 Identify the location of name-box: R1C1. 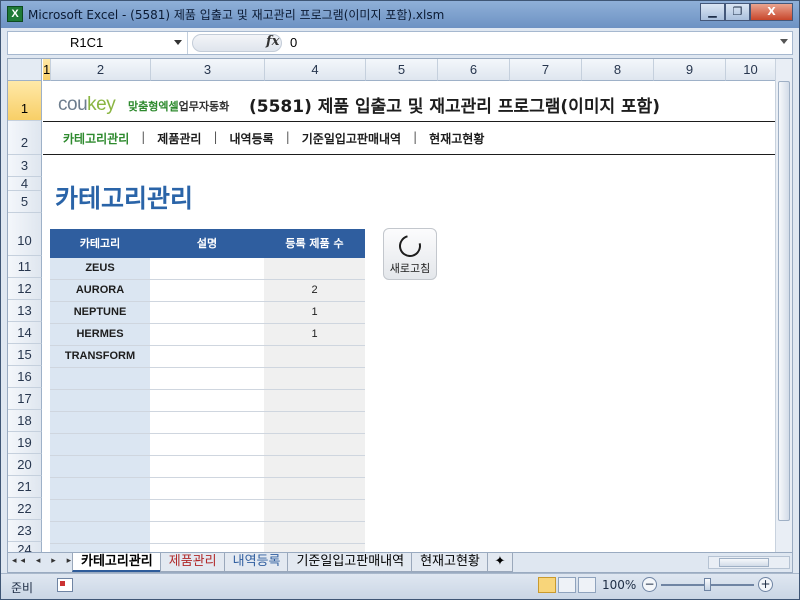
(98, 43).